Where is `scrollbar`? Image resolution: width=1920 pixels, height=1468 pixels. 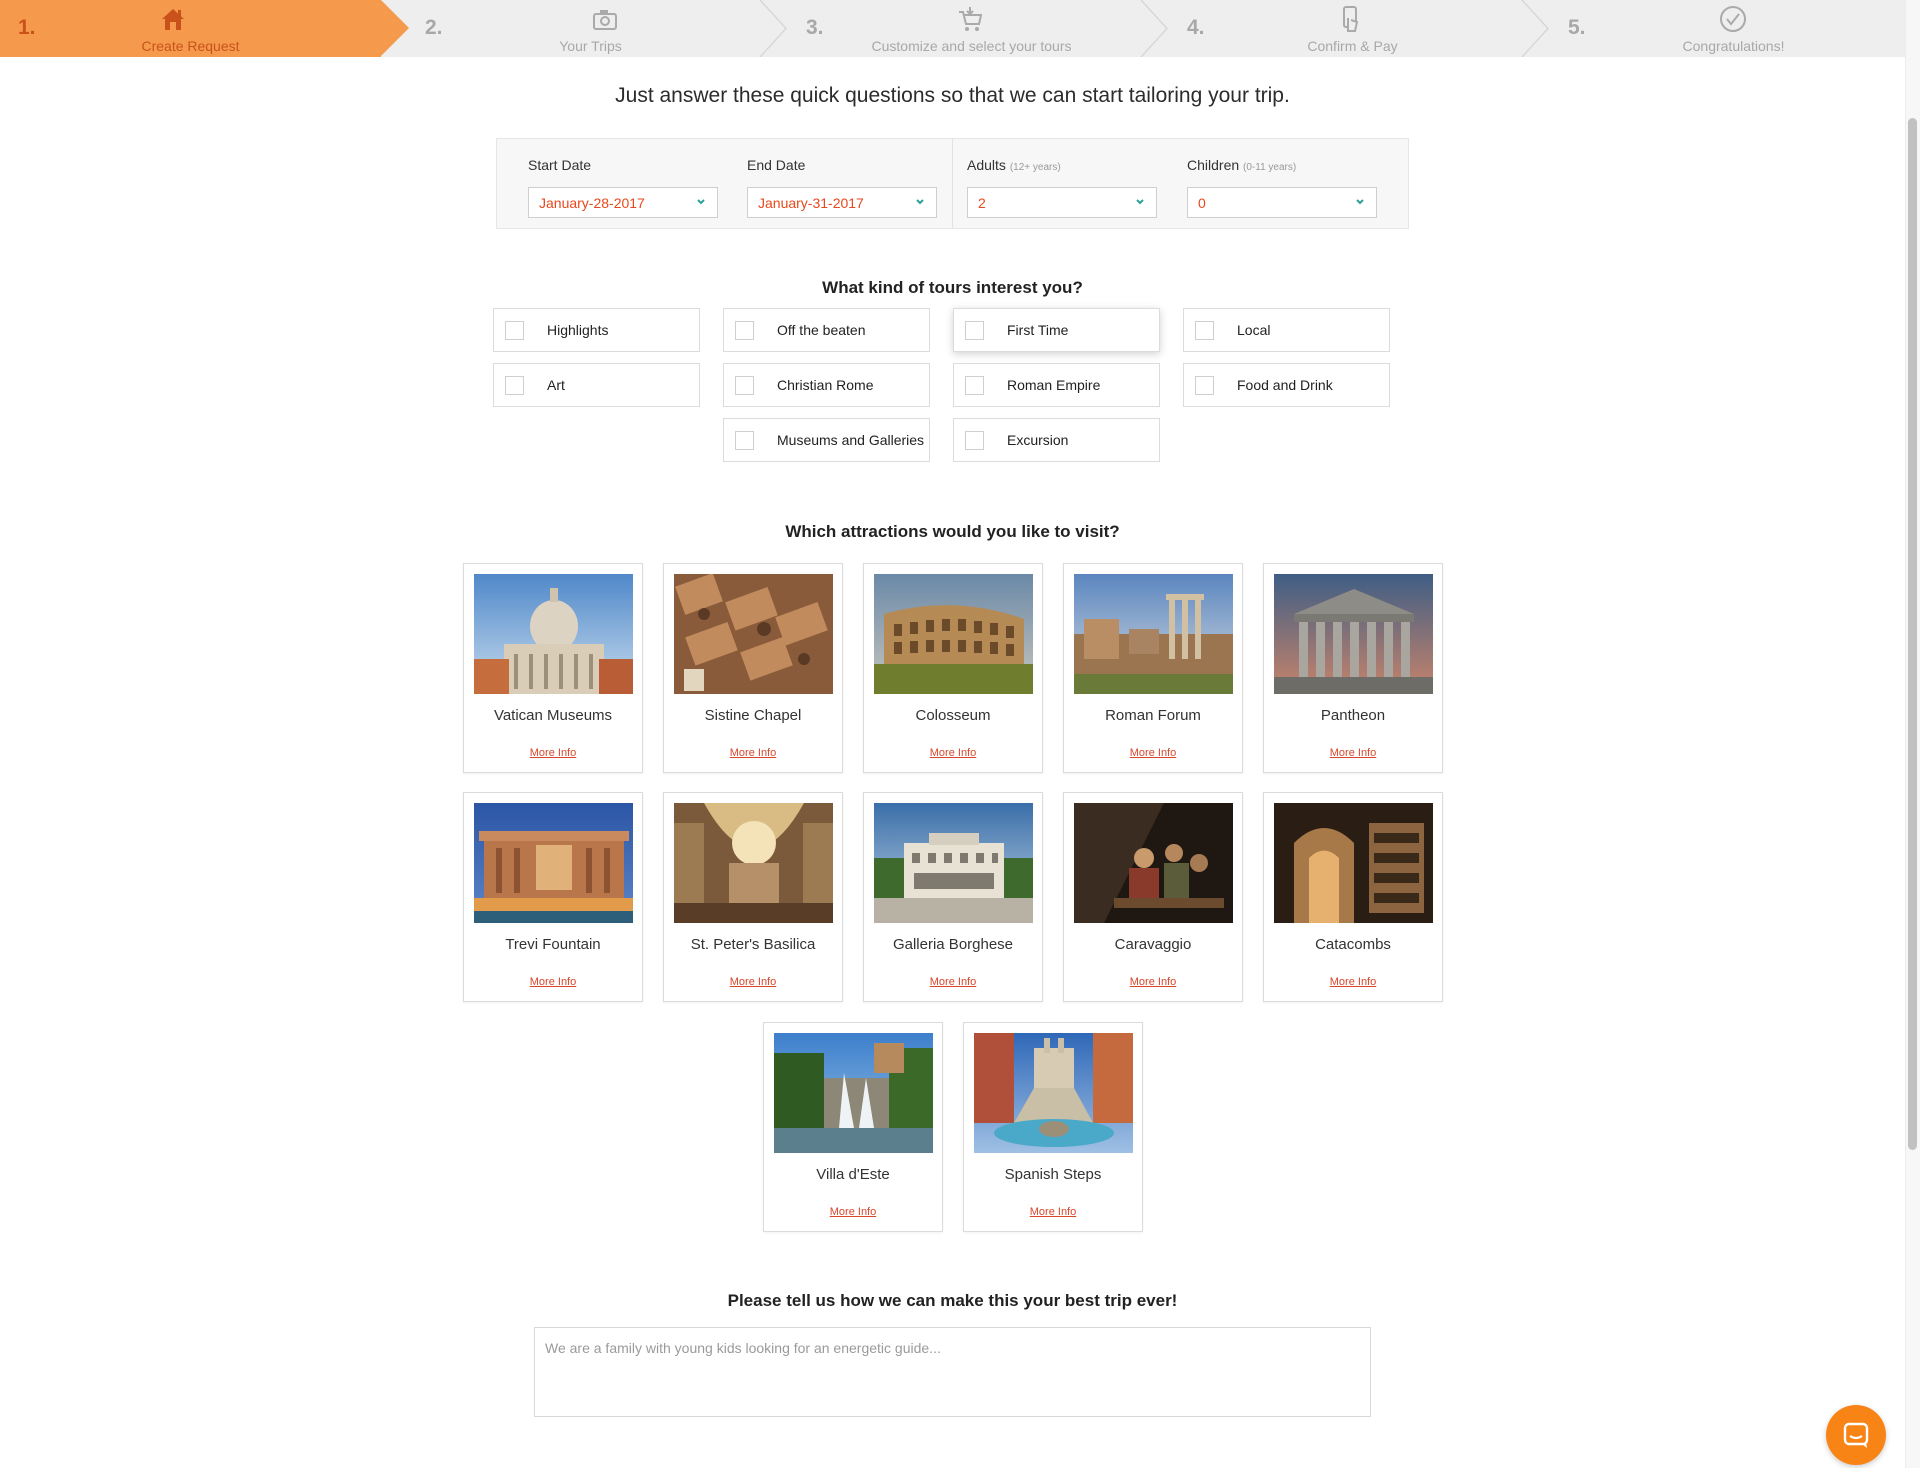
scrollbar is located at coordinates (1912, 734).